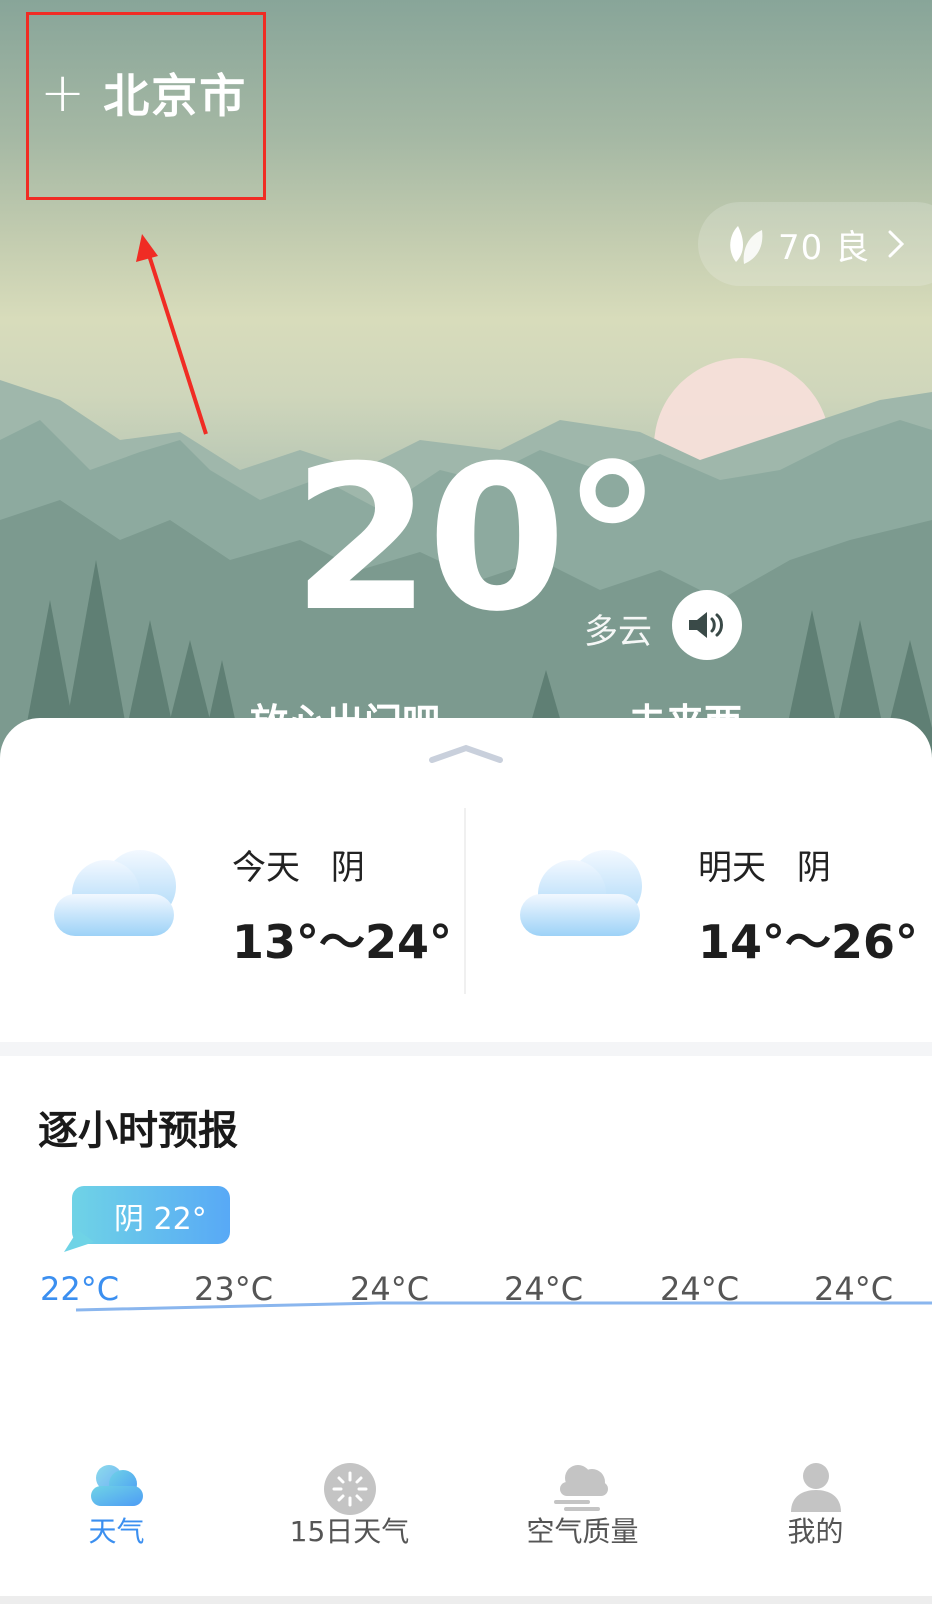 The image size is (932, 1604). What do you see at coordinates (233, 903) in the screenshot?
I see `today-forecast-card: 今天 阴 13°～24°` at bounding box center [233, 903].